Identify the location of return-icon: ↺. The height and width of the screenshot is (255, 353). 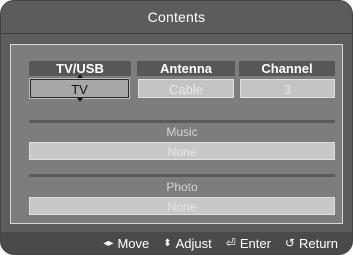
(289, 243).